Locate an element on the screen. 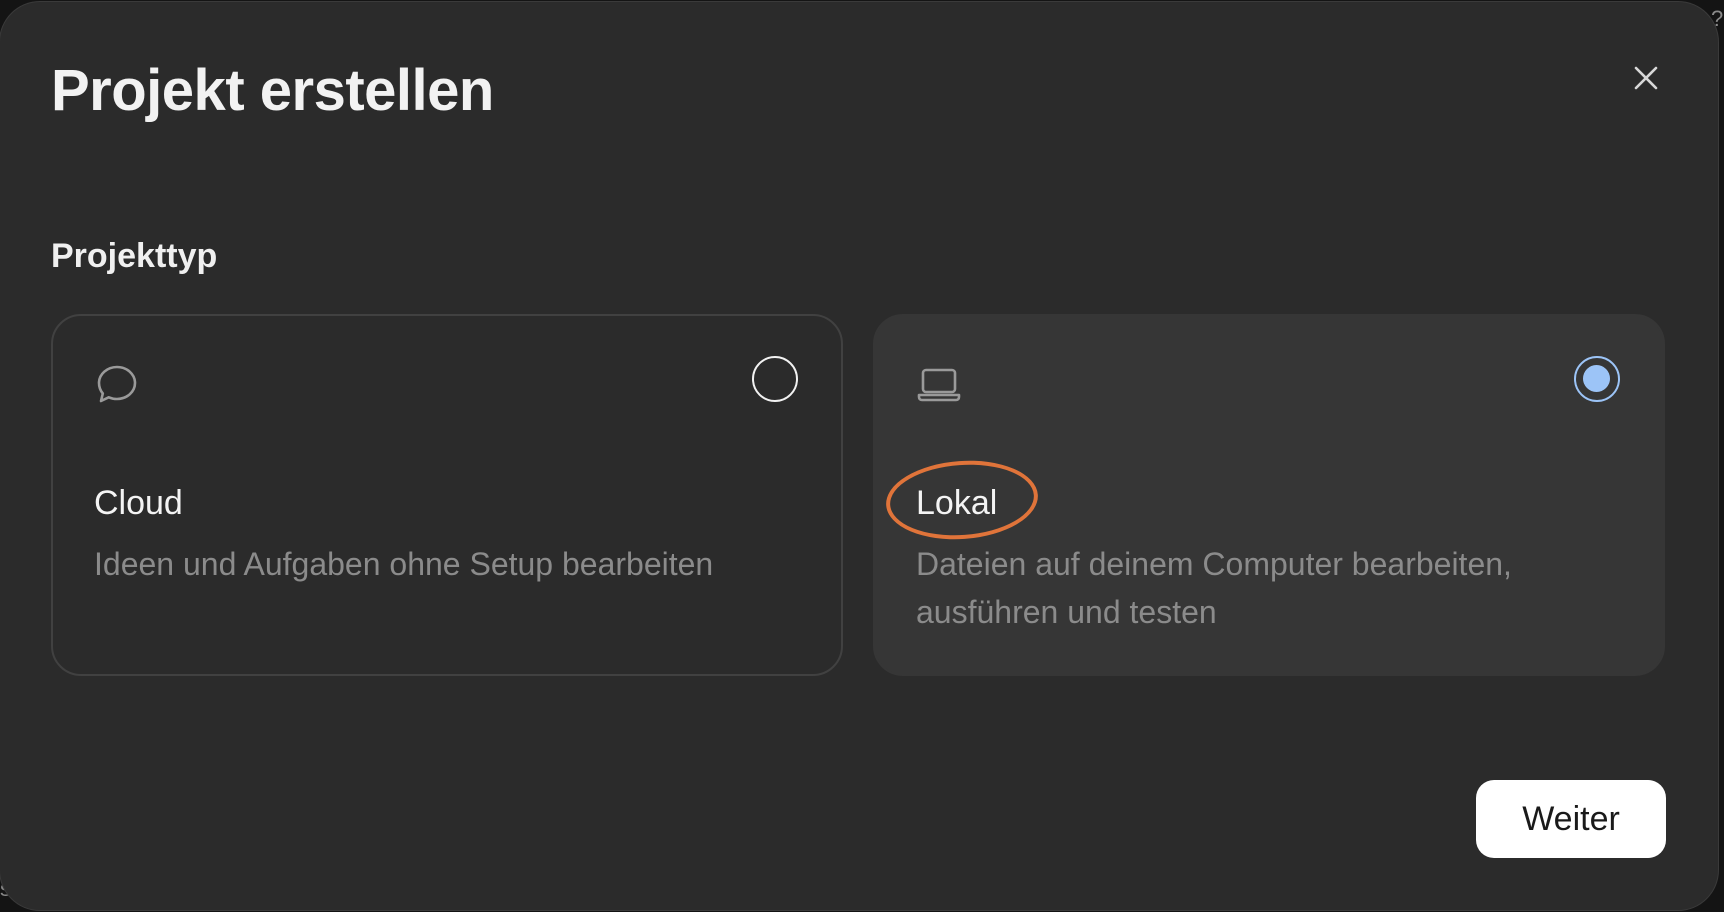 This screenshot has height=912, width=1724. close-icon is located at coordinates (1646, 78).